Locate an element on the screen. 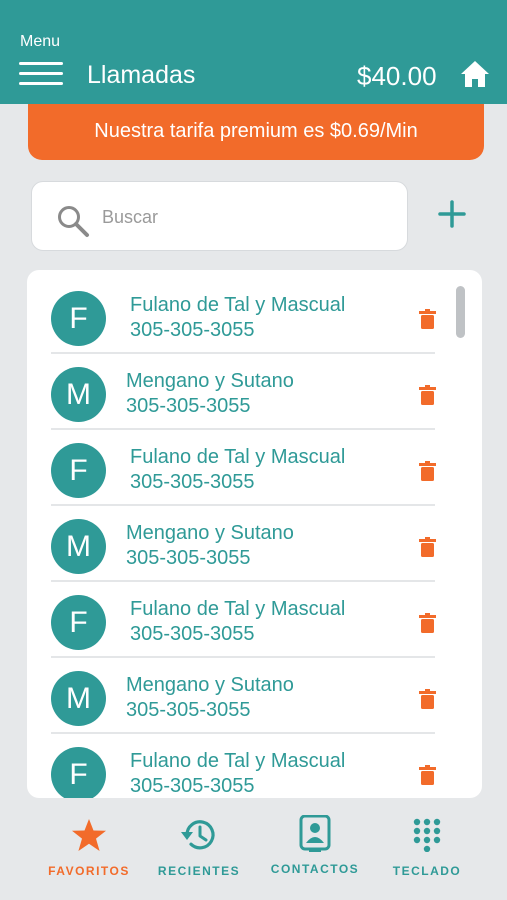 The width and height of the screenshot is (507, 900). search-box is located at coordinates (219, 216).